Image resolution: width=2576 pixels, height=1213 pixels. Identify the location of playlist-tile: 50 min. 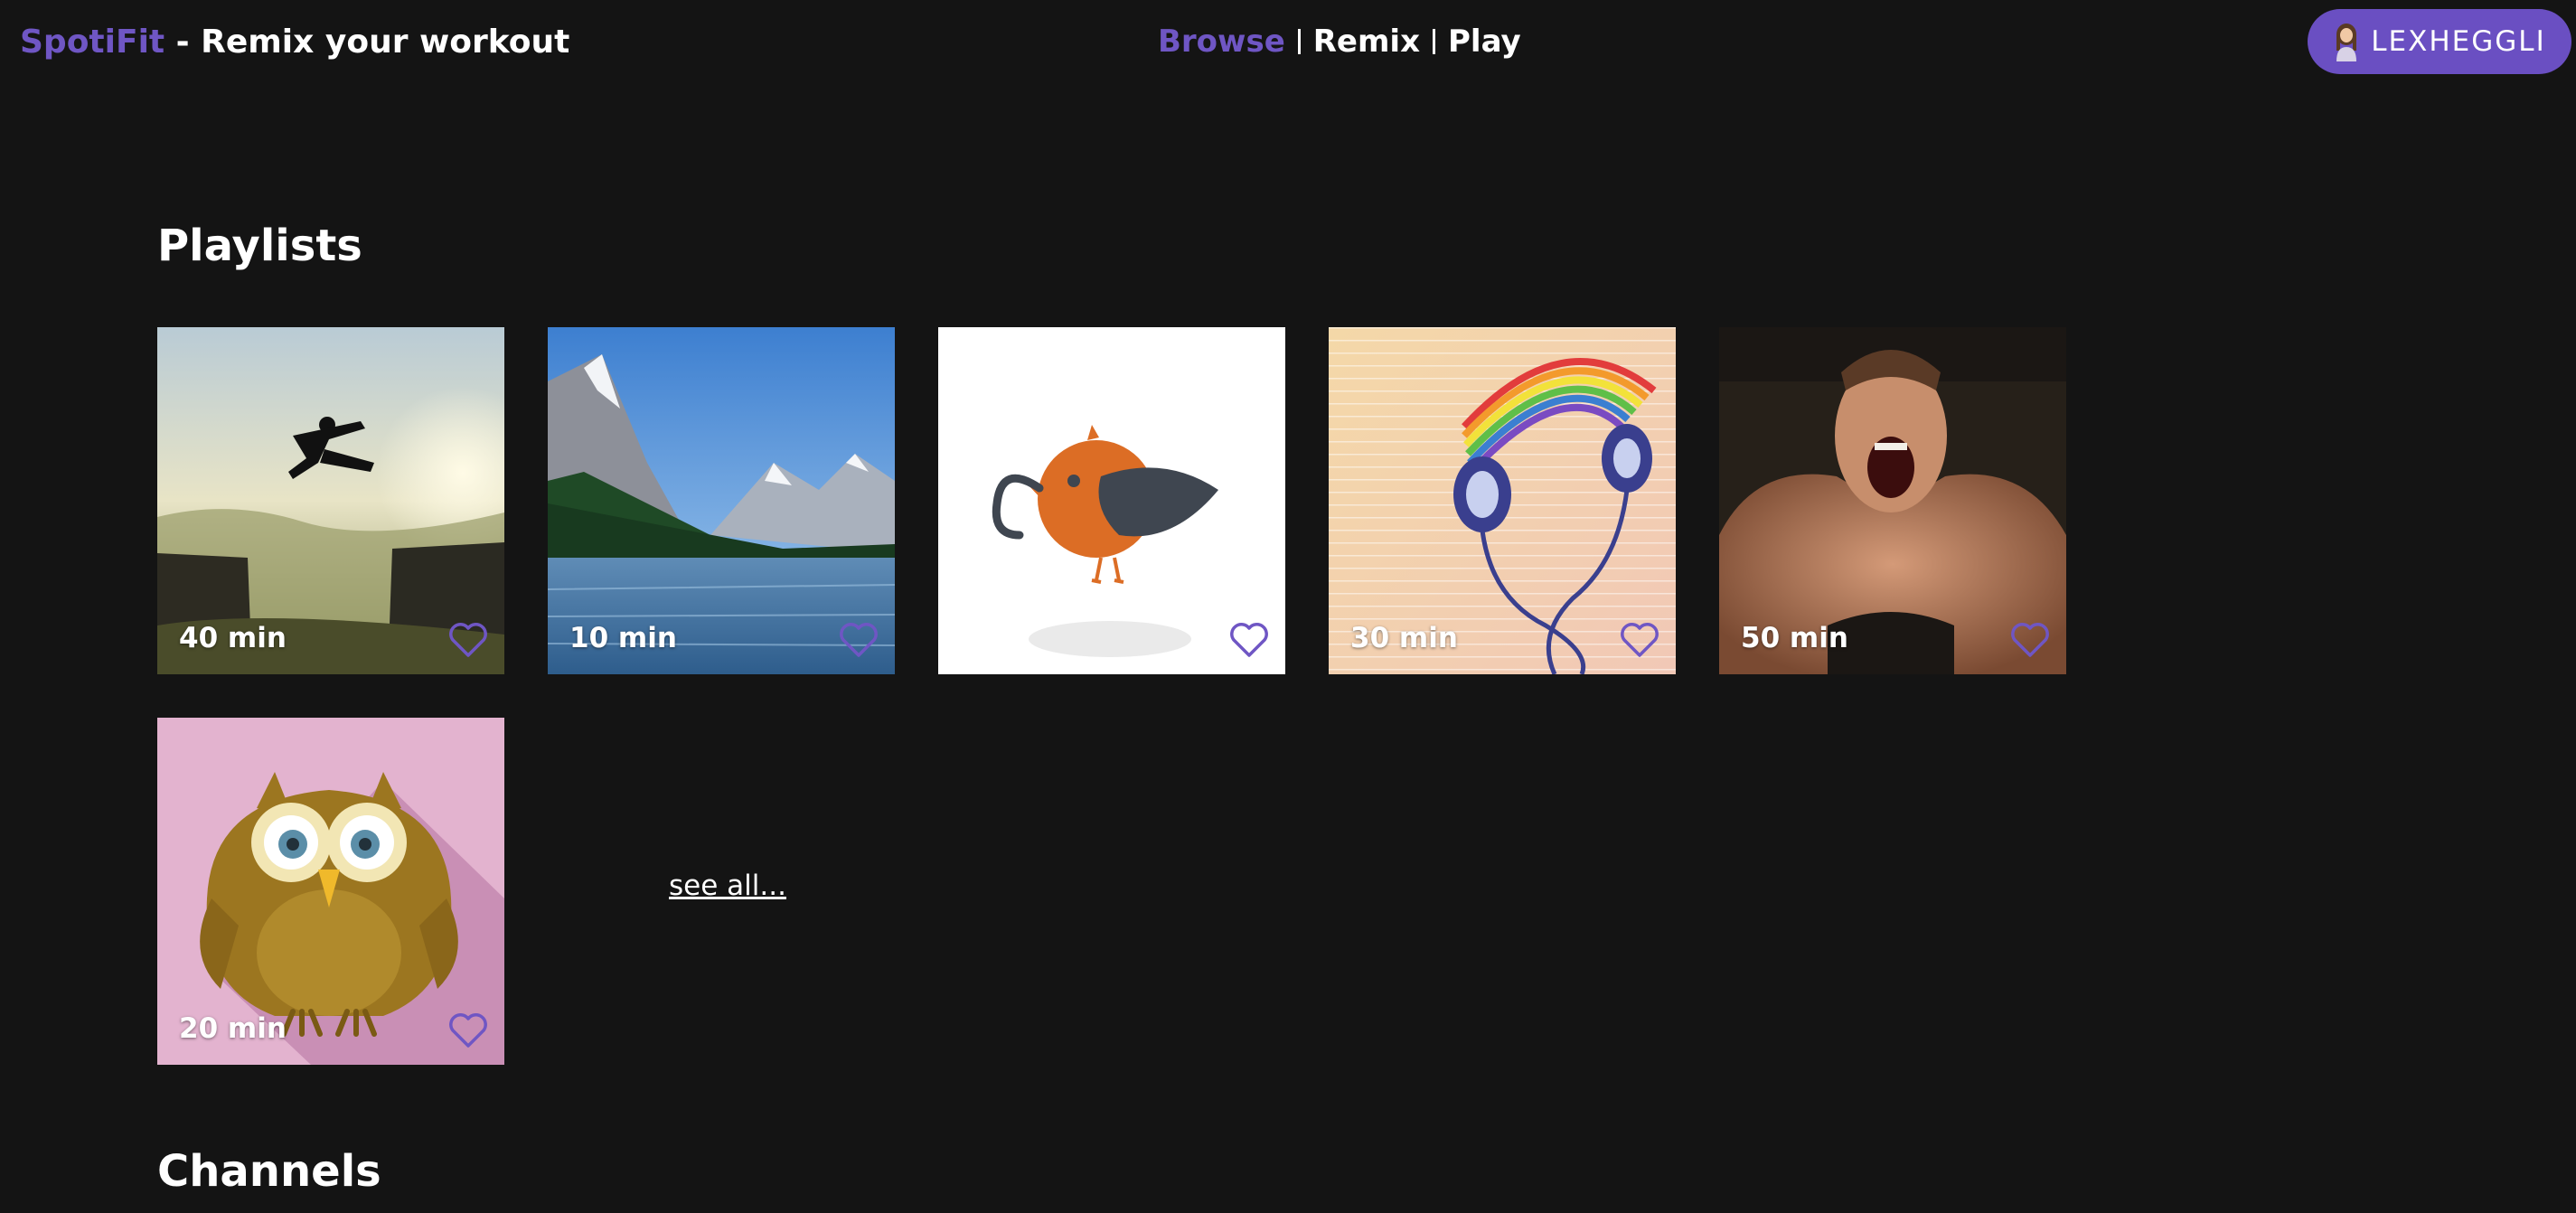
(1893, 500).